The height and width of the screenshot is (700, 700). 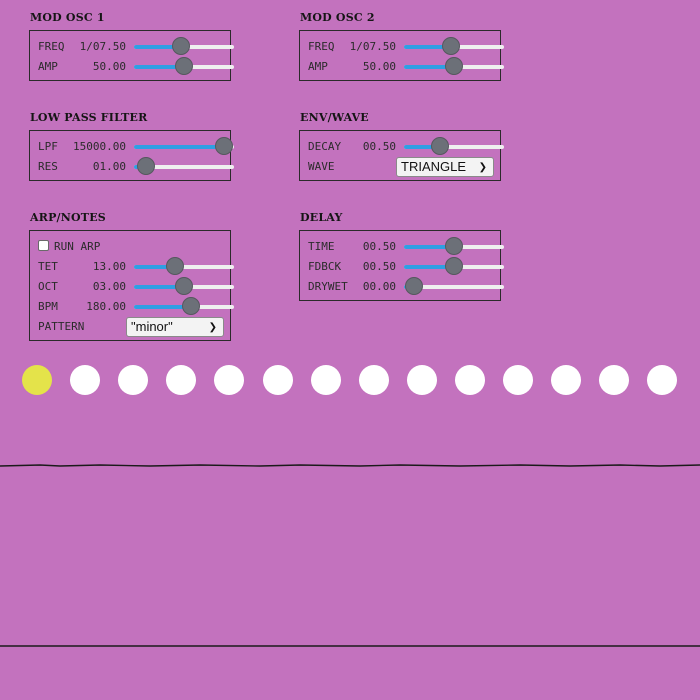 I want to click on waveform-baseline, so click(x=350, y=646).